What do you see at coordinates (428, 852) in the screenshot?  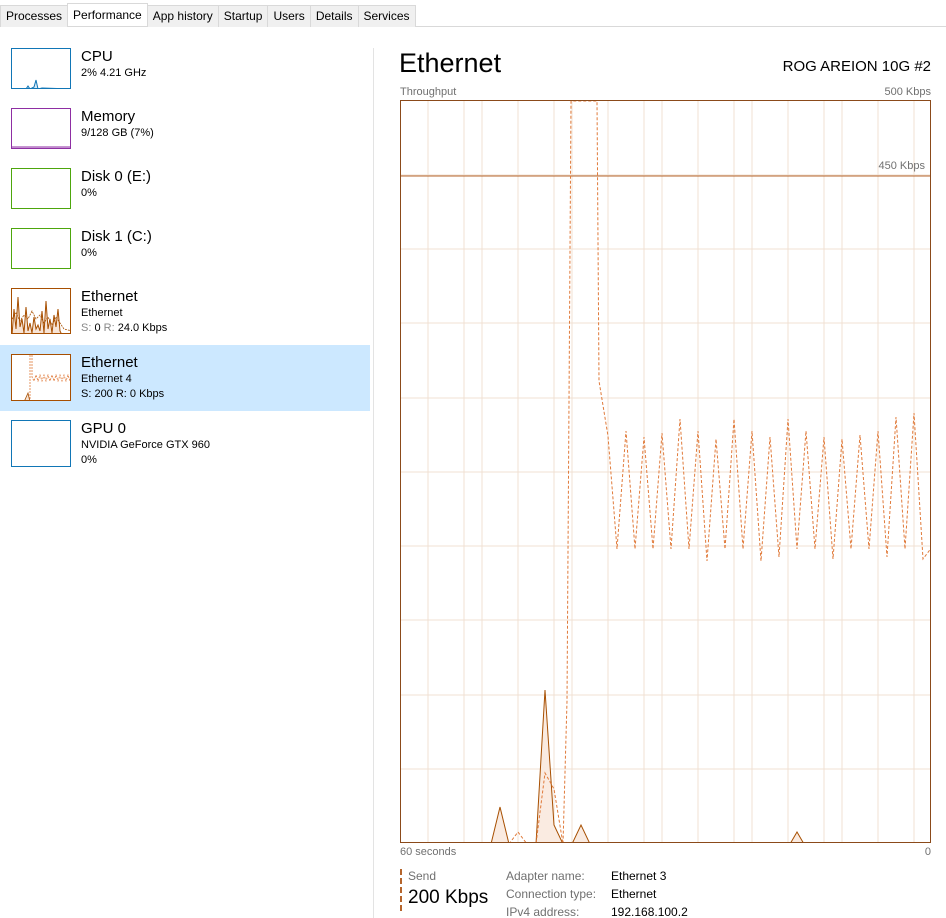 I see `graph-x-left: 60 seconds` at bounding box center [428, 852].